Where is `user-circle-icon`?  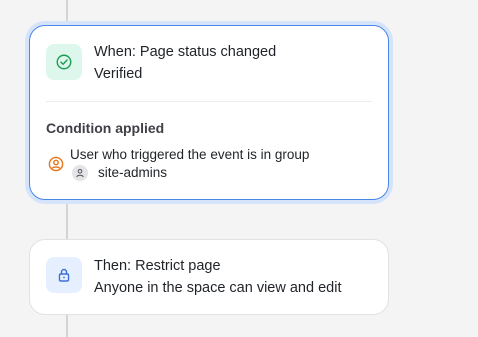 user-circle-icon is located at coordinates (56, 164).